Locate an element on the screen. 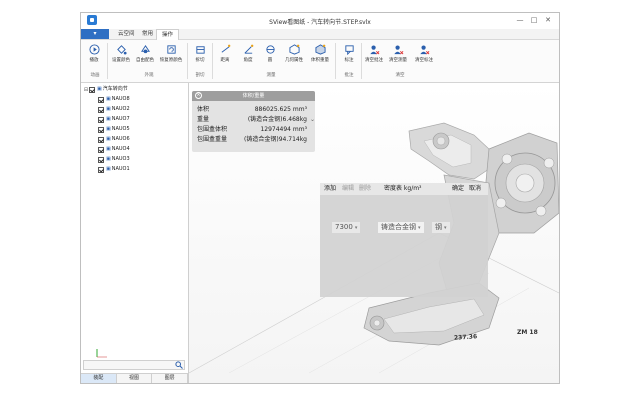 The width and height of the screenshot is (640, 400). tree-item: ▣ NAUO5 is located at coordinates (114, 129).